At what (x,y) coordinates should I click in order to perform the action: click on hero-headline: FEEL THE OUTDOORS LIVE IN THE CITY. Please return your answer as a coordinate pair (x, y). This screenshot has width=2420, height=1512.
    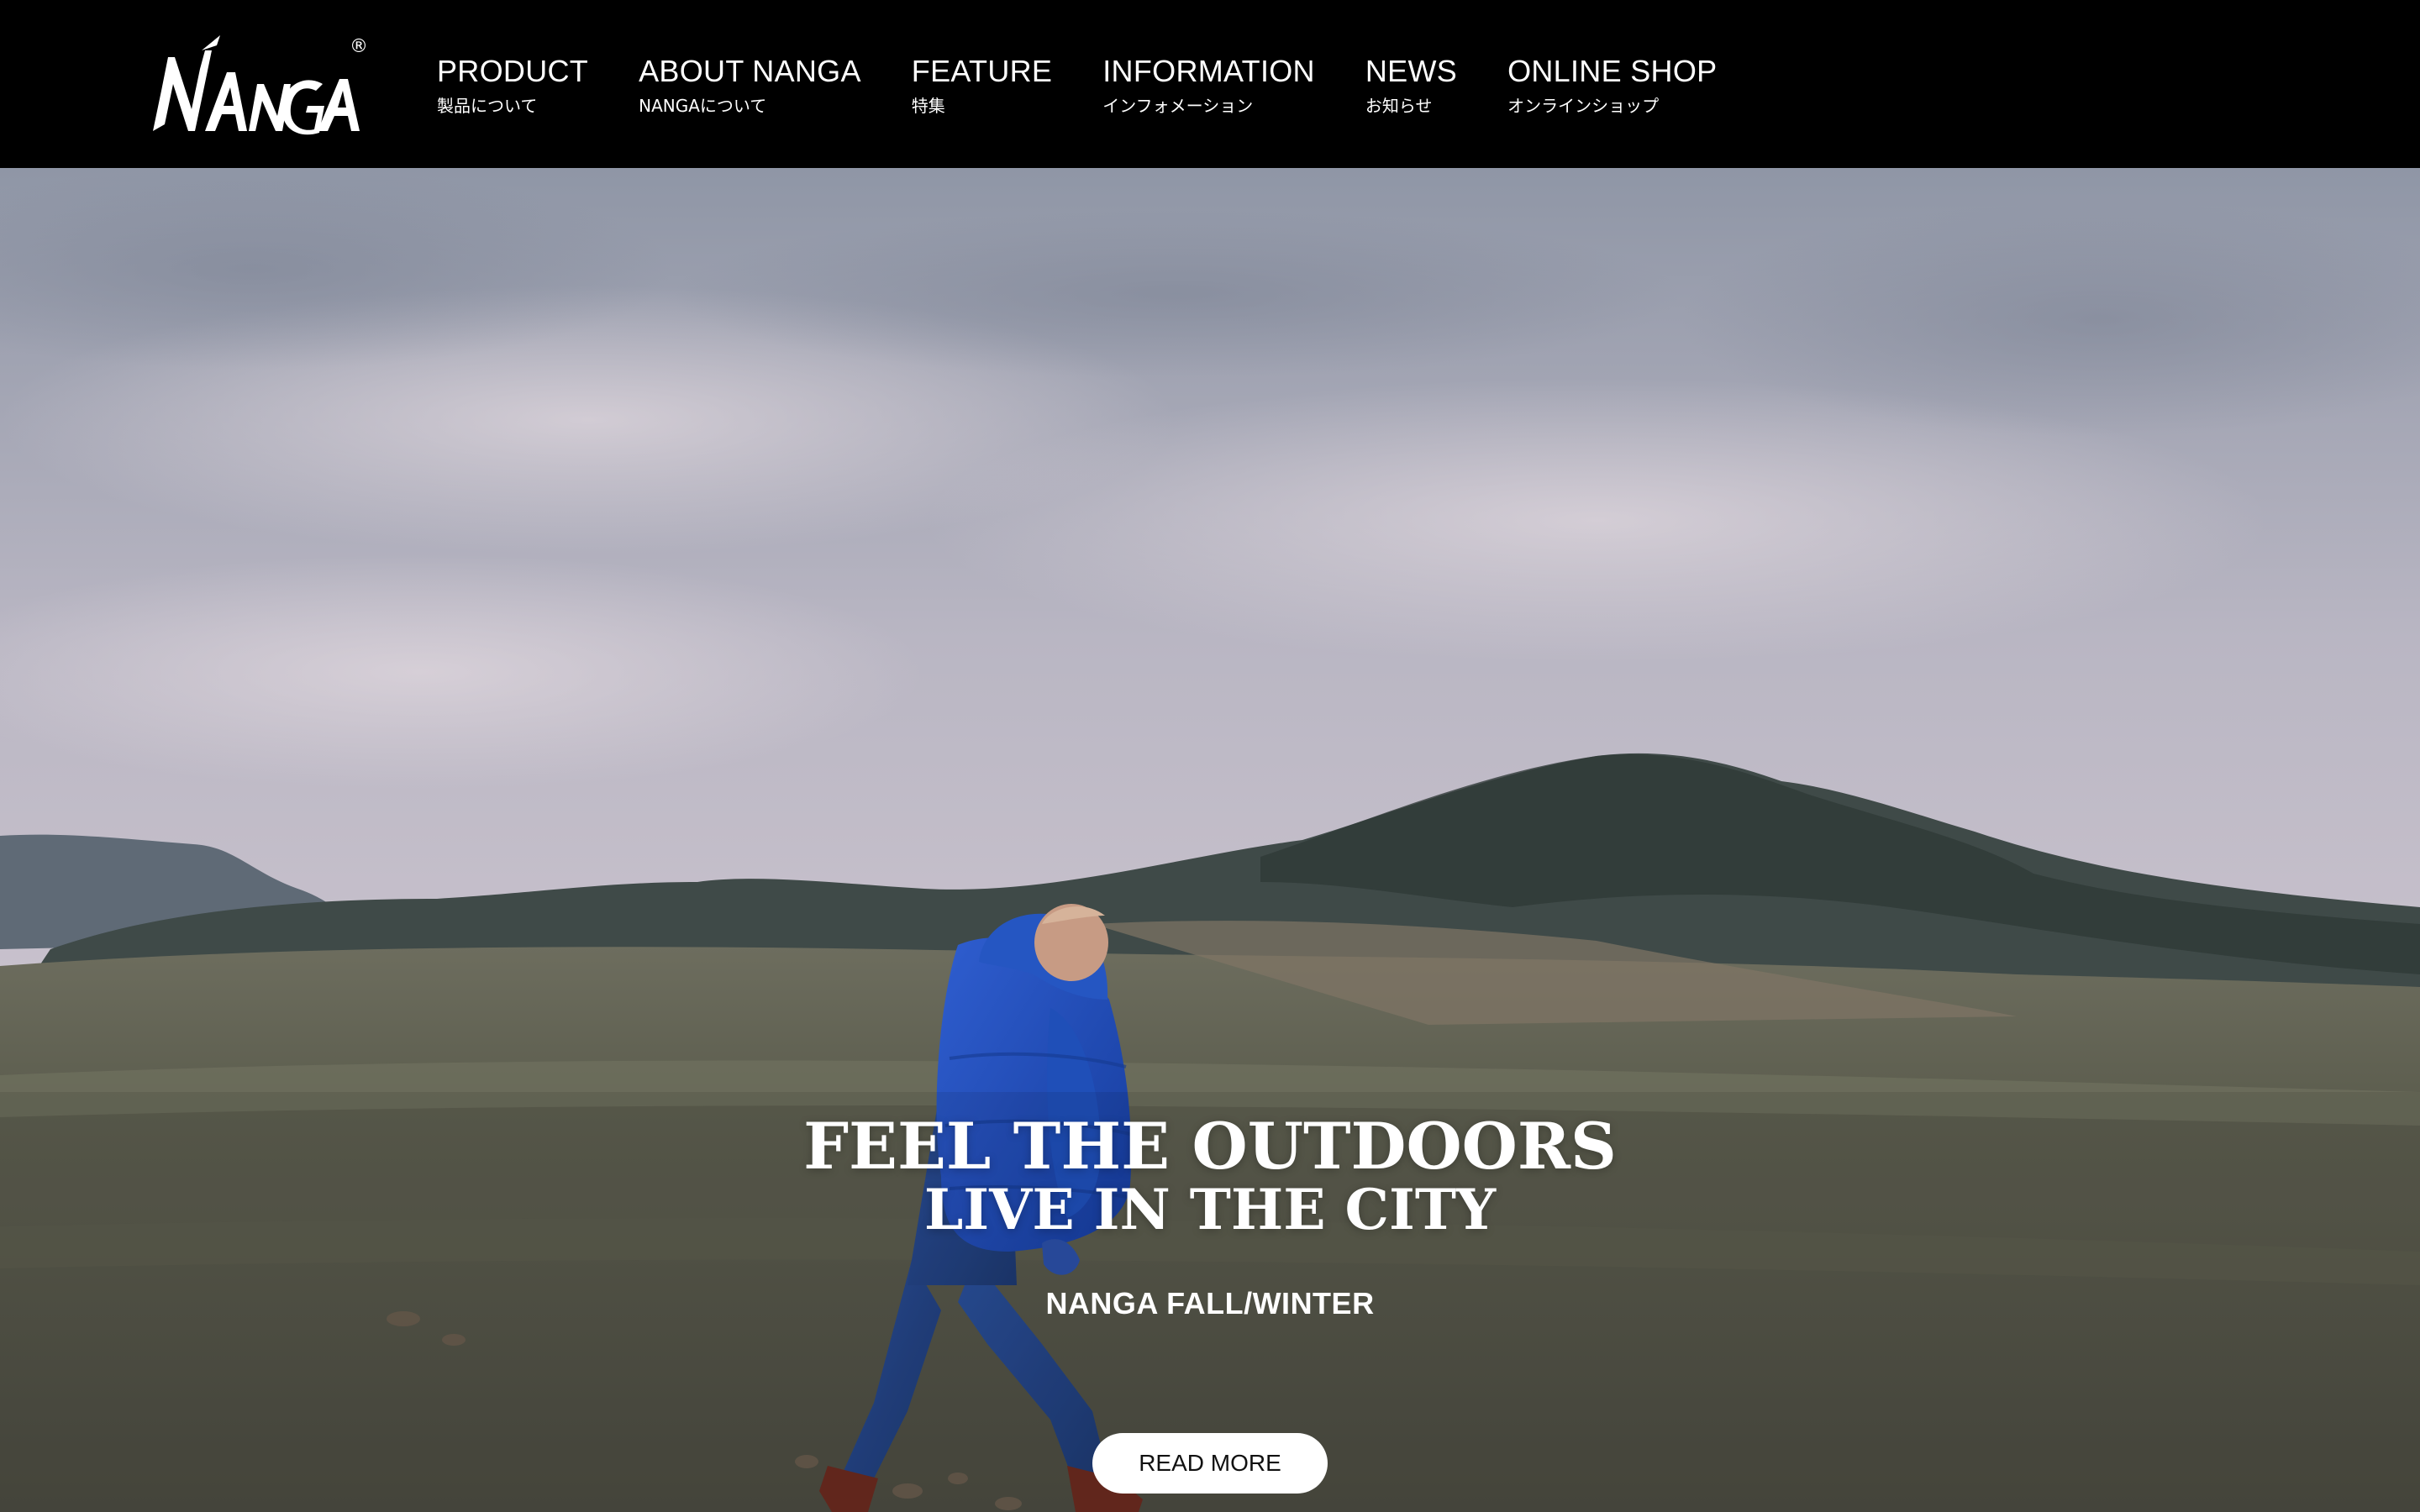
    Looking at the image, I should click on (1210, 1175).